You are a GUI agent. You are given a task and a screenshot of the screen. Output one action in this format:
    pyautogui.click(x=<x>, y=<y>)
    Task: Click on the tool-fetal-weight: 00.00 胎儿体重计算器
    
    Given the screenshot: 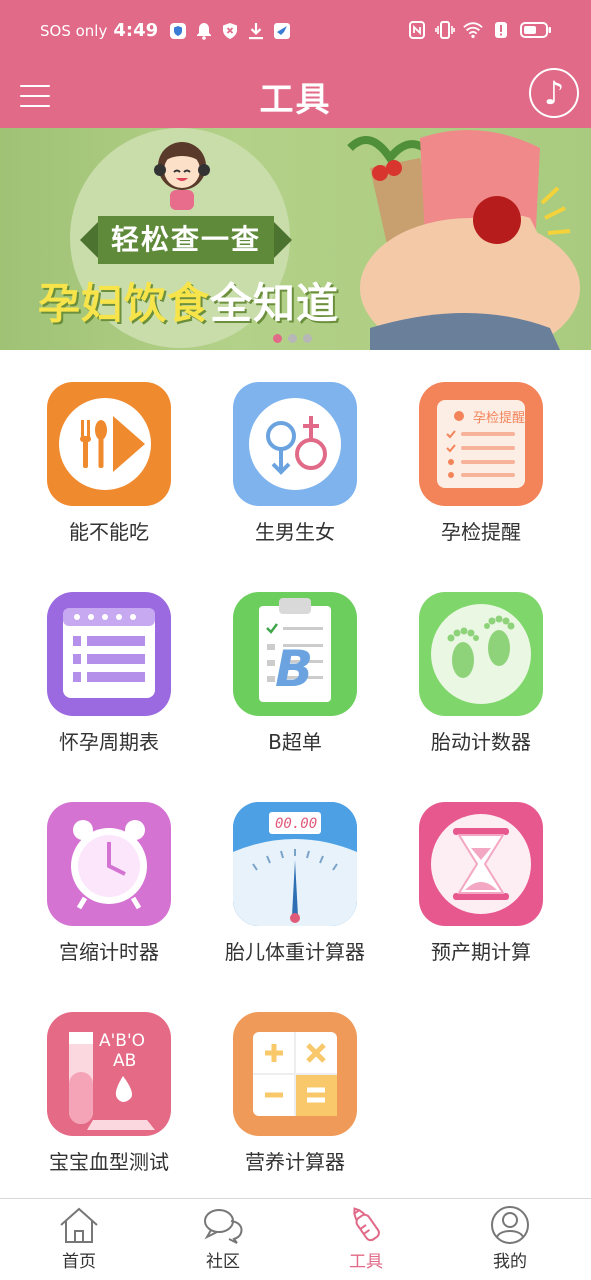 What is the action you would take?
    pyautogui.click(x=279, y=867)
    